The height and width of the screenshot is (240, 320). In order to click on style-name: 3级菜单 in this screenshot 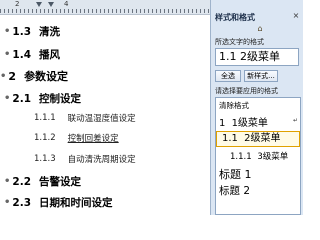, I will do `click(273, 157)`.